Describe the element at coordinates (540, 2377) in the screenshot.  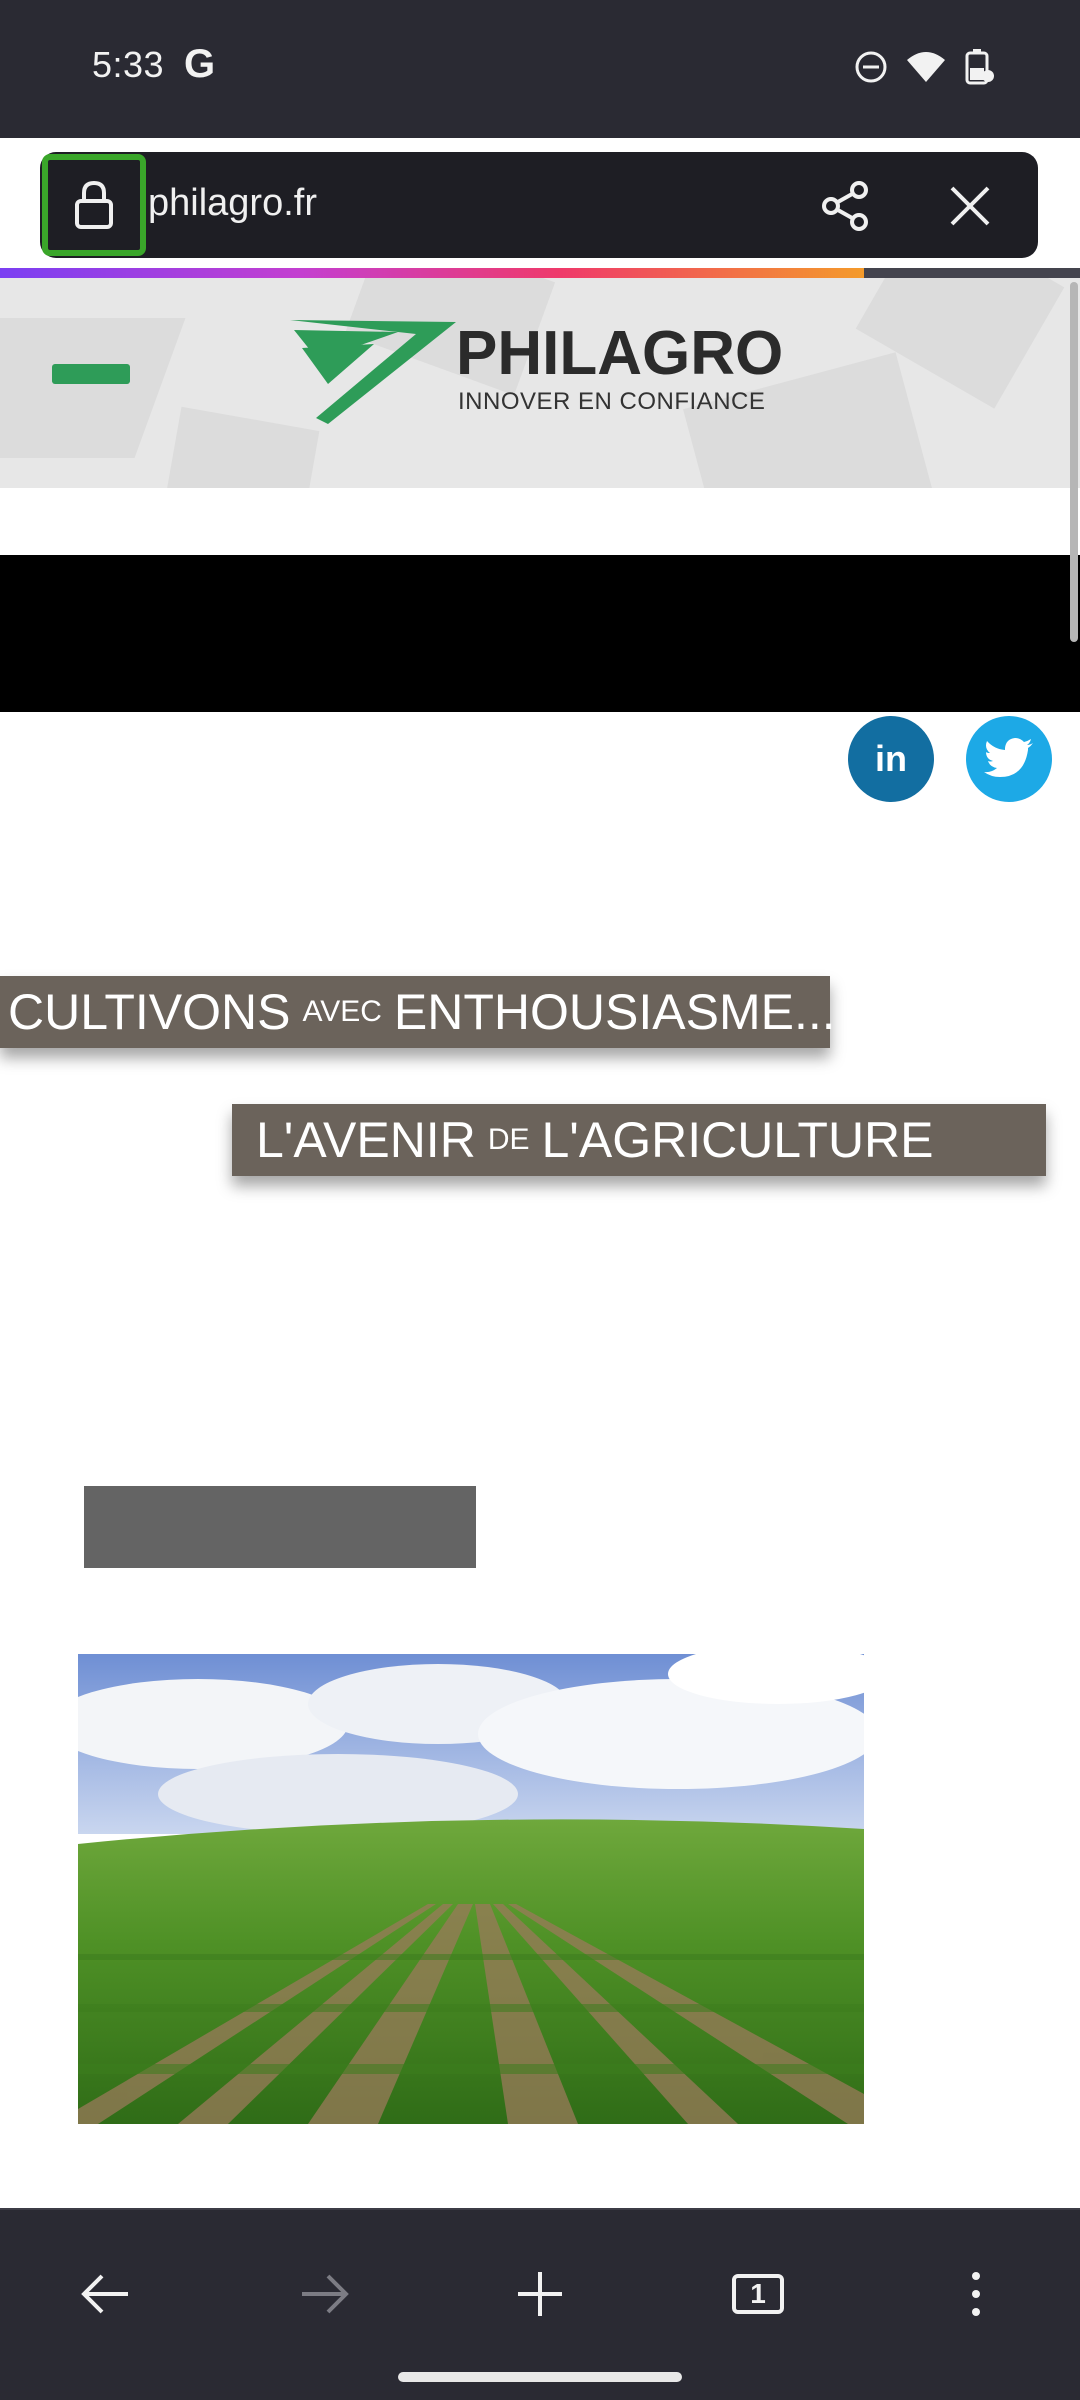
I see `home-indicator` at that location.